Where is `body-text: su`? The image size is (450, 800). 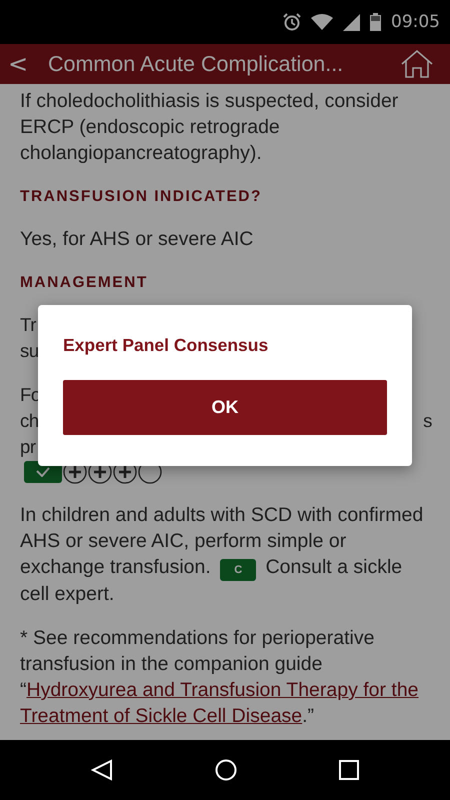 body-text: su is located at coordinates (29, 351).